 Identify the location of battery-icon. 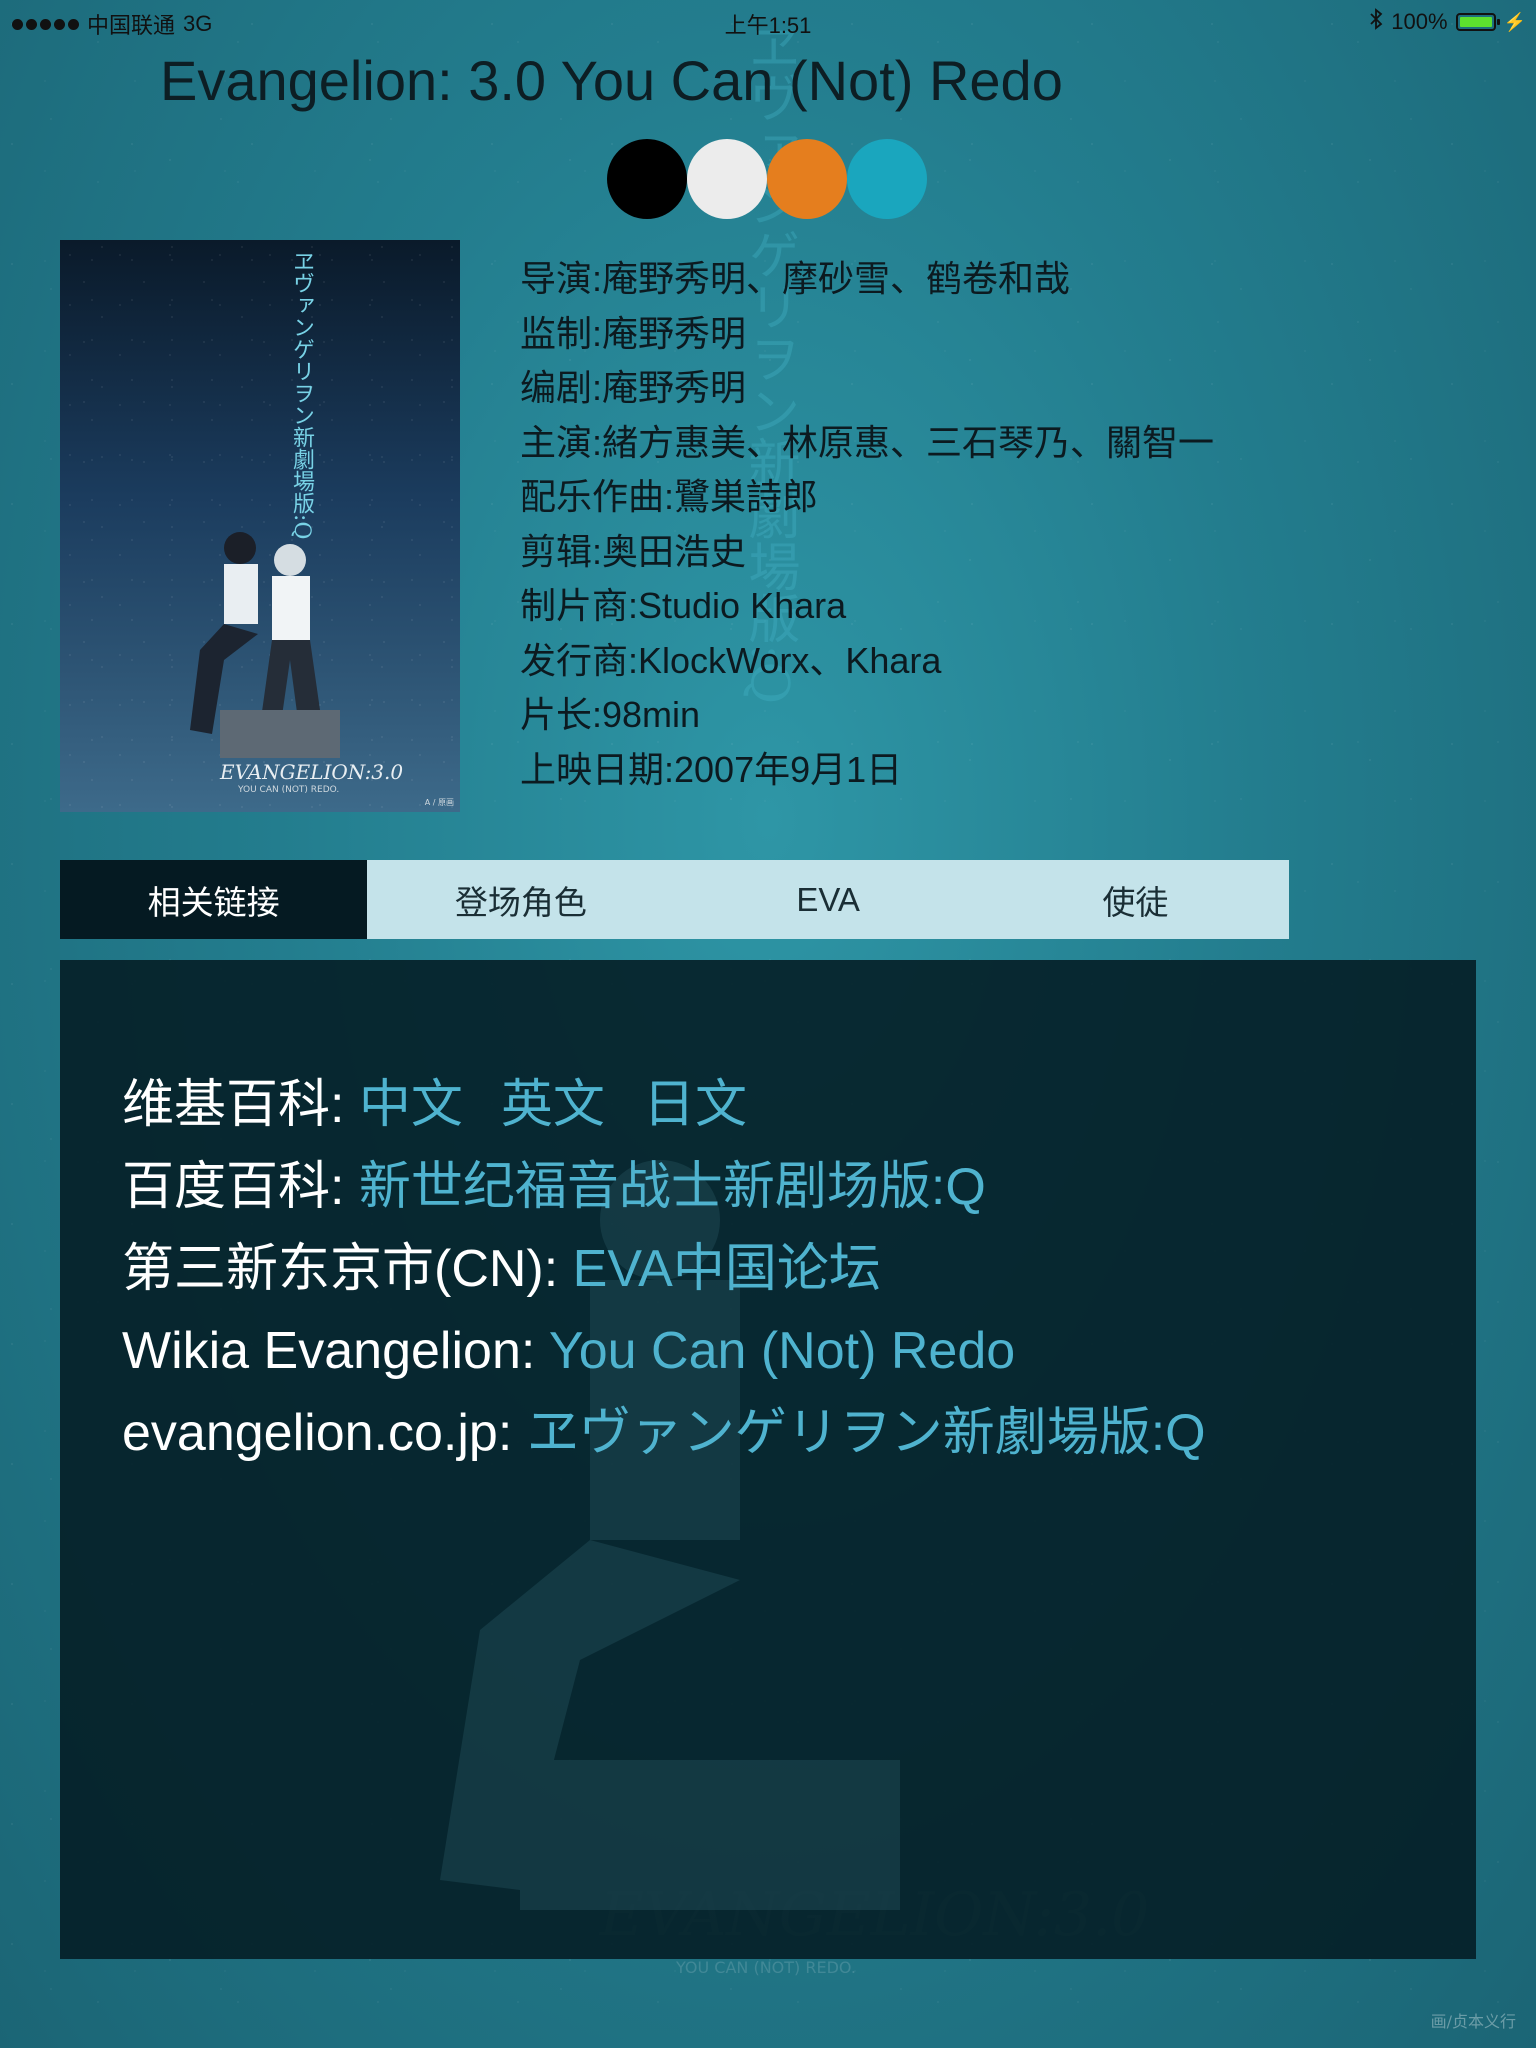
(1477, 22).